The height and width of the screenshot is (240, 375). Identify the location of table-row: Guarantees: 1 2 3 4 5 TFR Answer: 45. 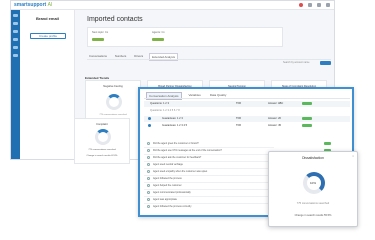
(247, 126).